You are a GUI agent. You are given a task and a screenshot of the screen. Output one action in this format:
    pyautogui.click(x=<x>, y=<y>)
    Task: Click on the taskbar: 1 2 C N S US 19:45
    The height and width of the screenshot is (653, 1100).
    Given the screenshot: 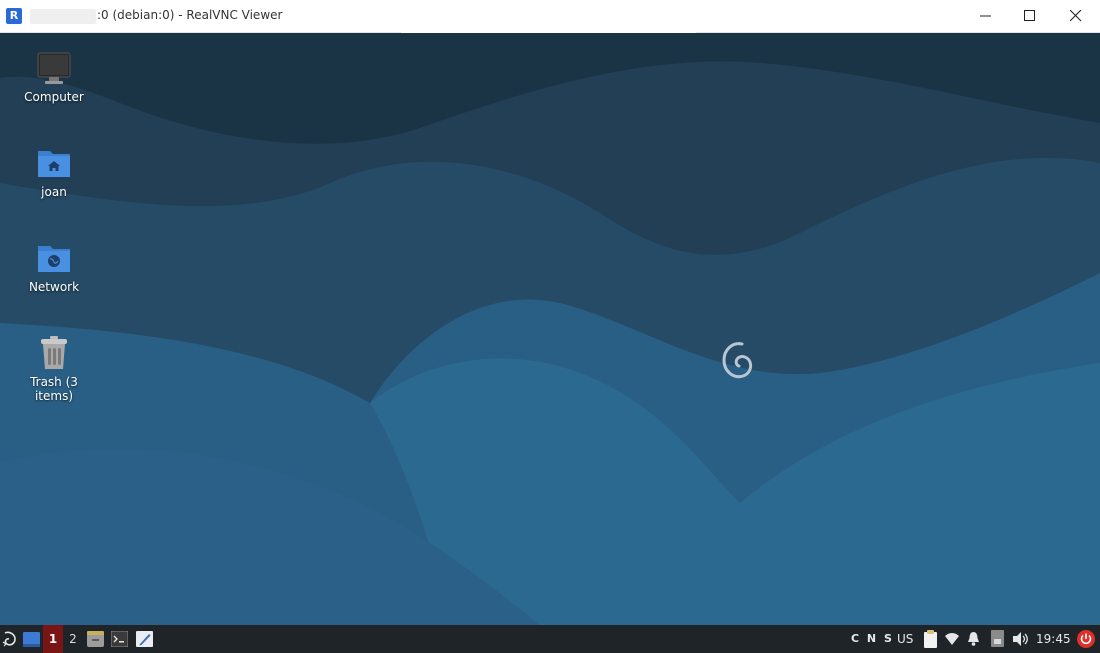 What is the action you would take?
    pyautogui.click(x=550, y=639)
    